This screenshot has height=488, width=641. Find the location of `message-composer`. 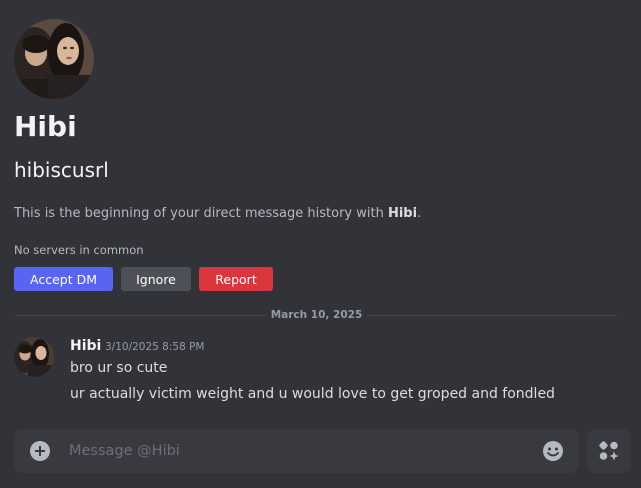

message-composer is located at coordinates (296, 451).